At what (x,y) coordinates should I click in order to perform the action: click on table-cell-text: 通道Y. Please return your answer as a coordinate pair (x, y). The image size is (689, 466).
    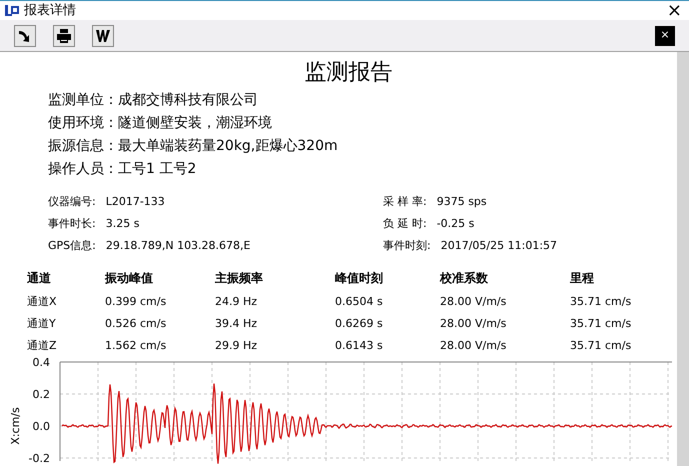
    Looking at the image, I should click on (41, 324).